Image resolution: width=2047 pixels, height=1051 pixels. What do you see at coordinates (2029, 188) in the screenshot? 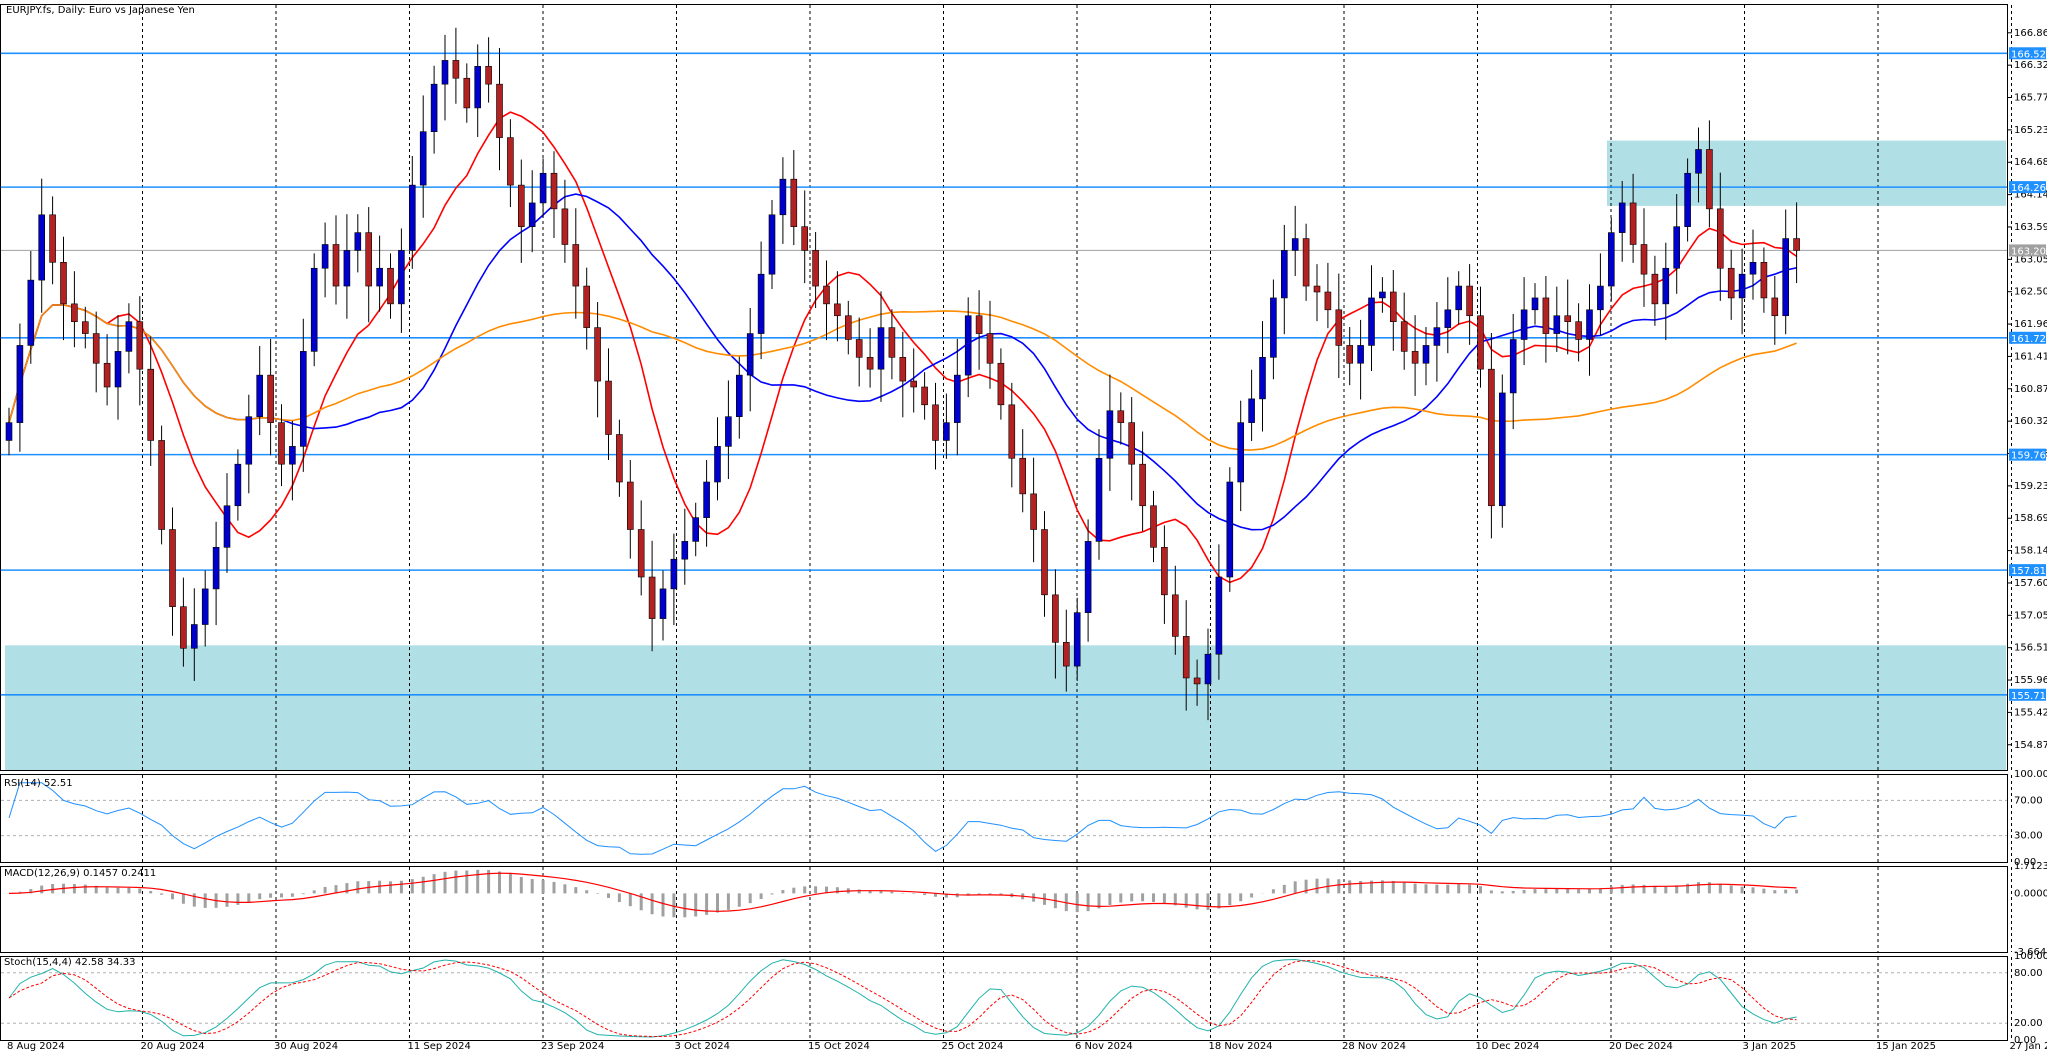
I see `level-price-tag-label: 164.266` at bounding box center [2029, 188].